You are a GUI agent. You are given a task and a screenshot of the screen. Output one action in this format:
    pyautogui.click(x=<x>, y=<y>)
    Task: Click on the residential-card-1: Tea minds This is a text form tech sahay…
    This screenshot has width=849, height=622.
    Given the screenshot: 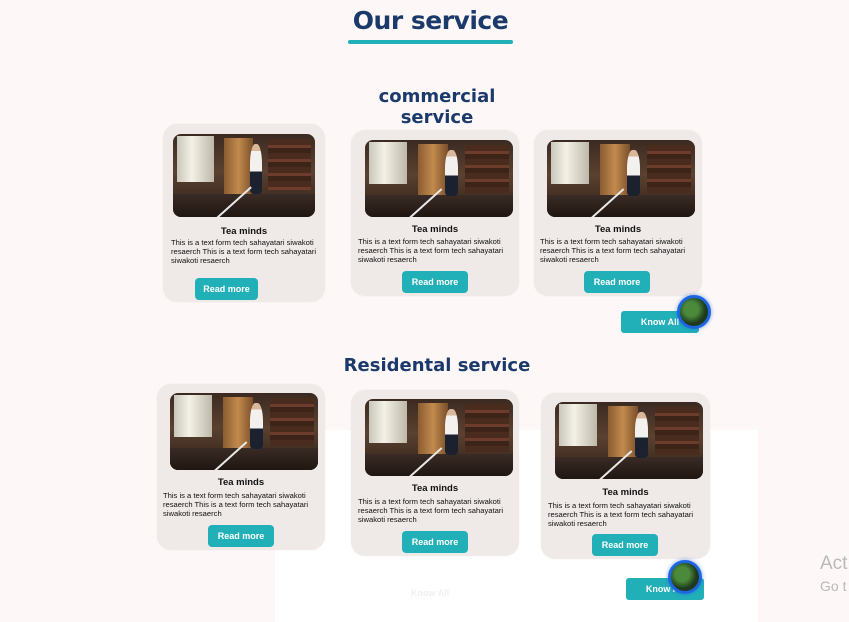 What is the action you would take?
    pyautogui.click(x=241, y=467)
    